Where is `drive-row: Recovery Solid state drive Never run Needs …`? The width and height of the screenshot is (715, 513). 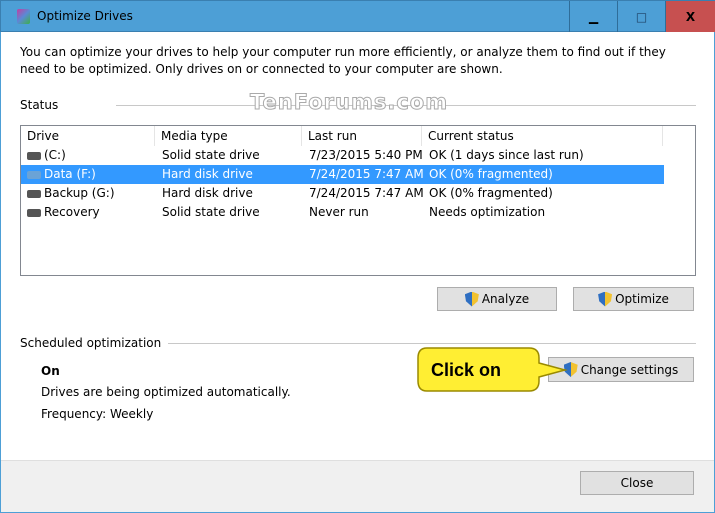 drive-row: Recovery Solid state drive Never run Needs … is located at coordinates (342, 212).